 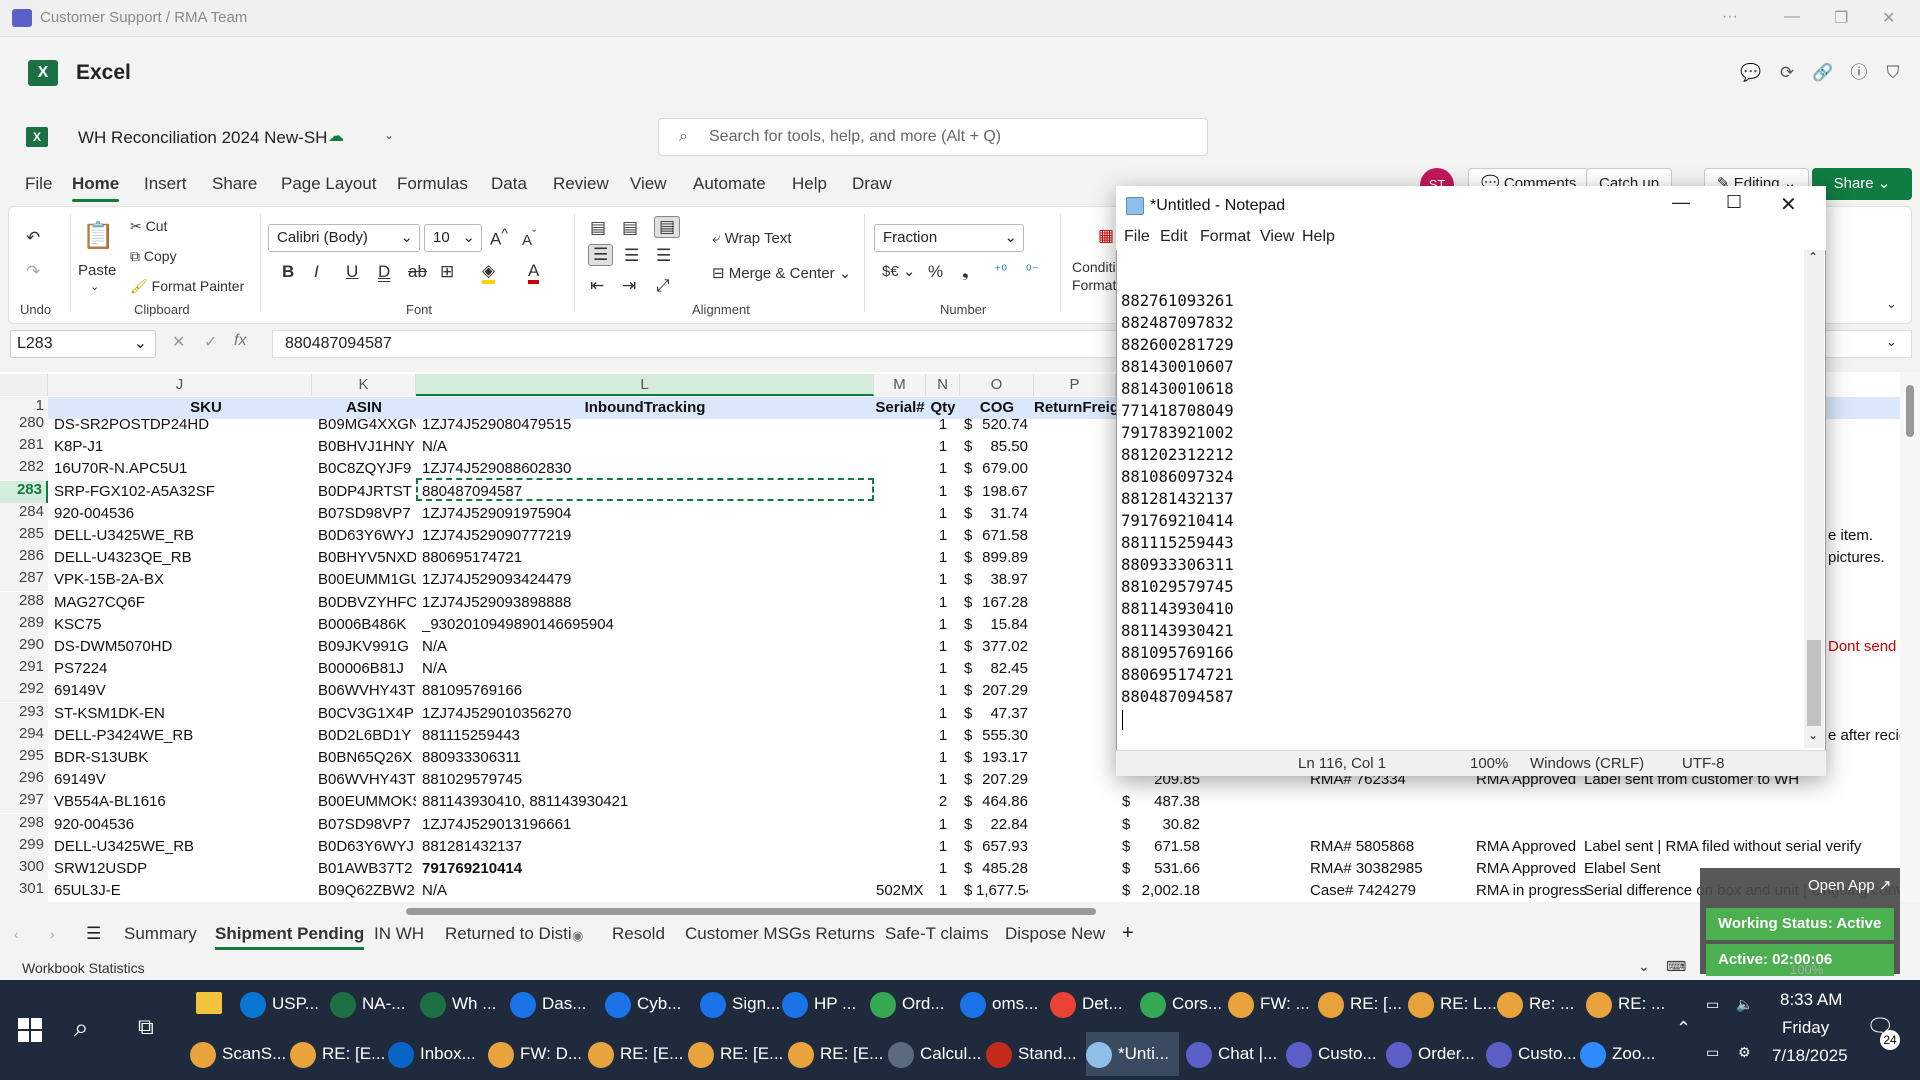 What do you see at coordinates (165, 184) in the screenshot?
I see `tab-insert: Insert` at bounding box center [165, 184].